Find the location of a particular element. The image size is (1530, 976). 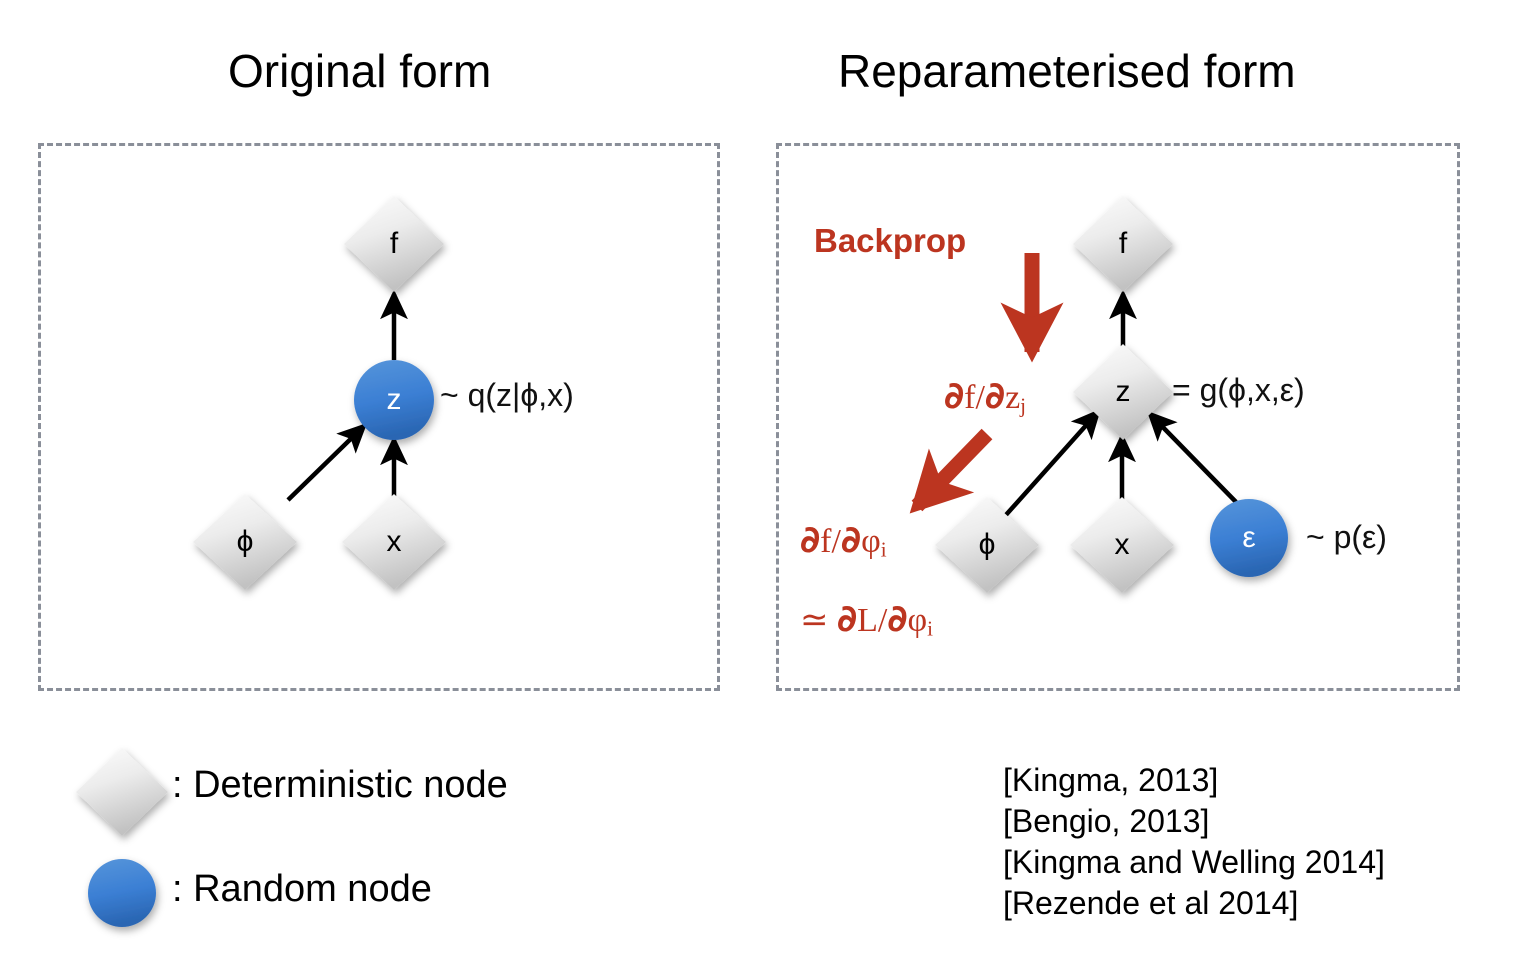

partial-symbol-6: ∂ is located at coordinates (897, 618).